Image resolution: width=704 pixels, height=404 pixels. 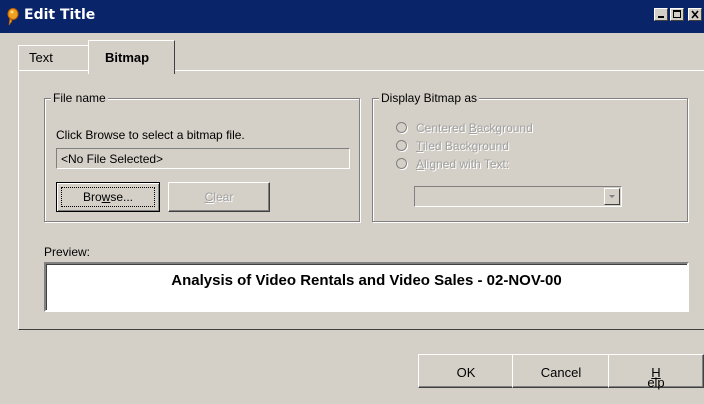 I want to click on radio-tiled-mnemonic: T, so click(x=419, y=146).